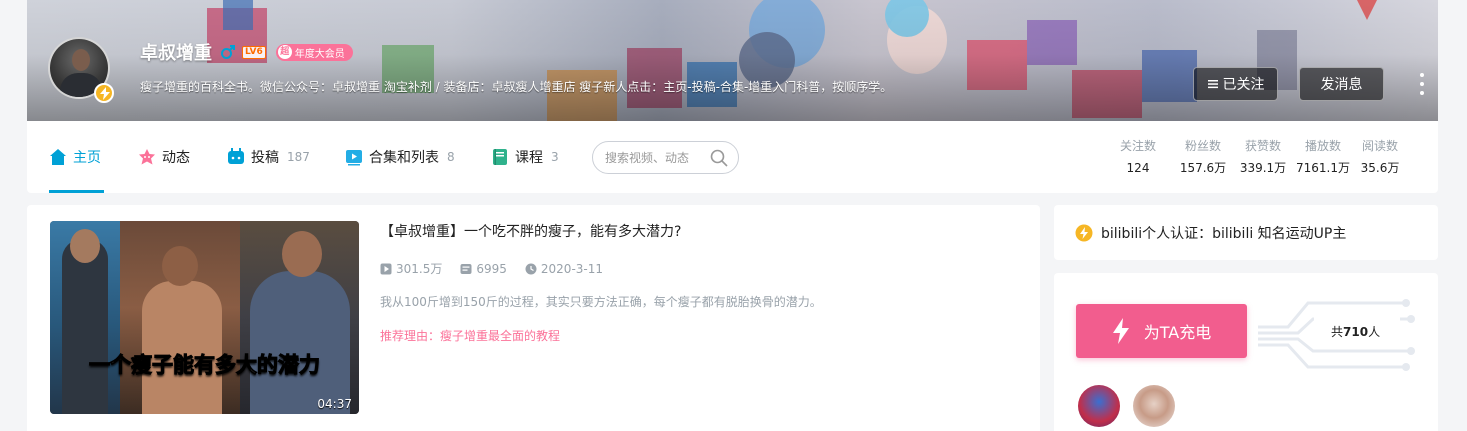 This screenshot has height=431, width=1467. I want to click on tab-courses-label: 课程, so click(529, 158).